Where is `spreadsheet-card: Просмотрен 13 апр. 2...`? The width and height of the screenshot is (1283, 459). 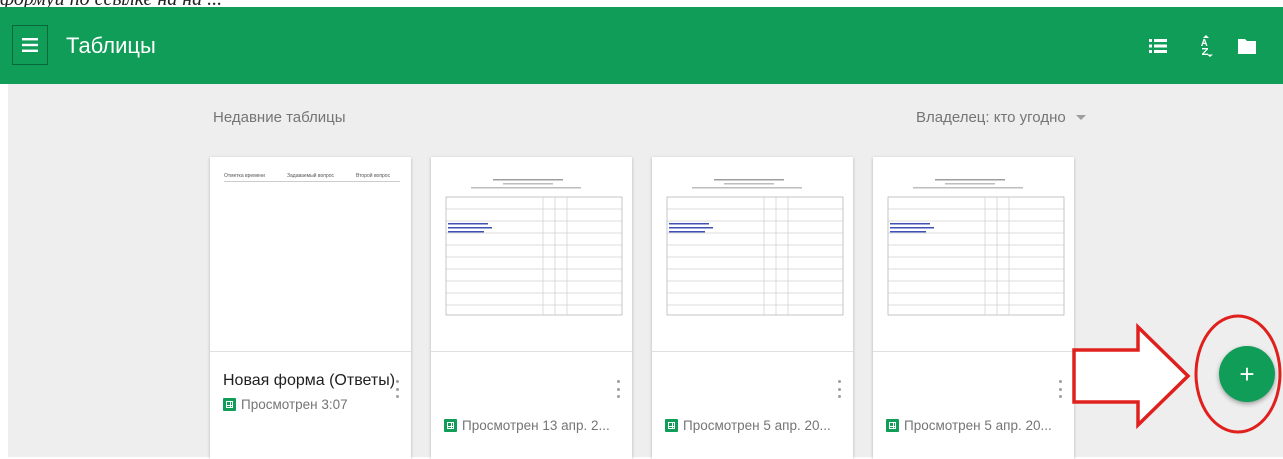
spreadsheet-card: Просмотрен 13 апр. 2... is located at coordinates (531, 308).